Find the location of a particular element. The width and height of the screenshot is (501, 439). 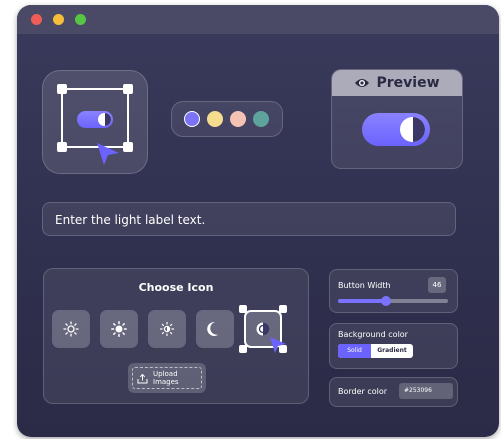

sun-filled-icon is located at coordinates (119, 329).